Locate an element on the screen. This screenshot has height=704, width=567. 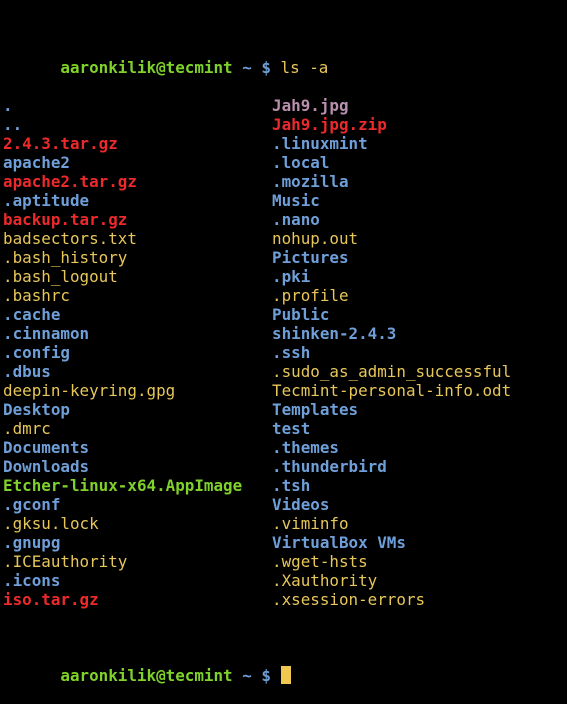
listing-row: 2.4.3.tar.gz .linuxmint is located at coordinates (284, 143).